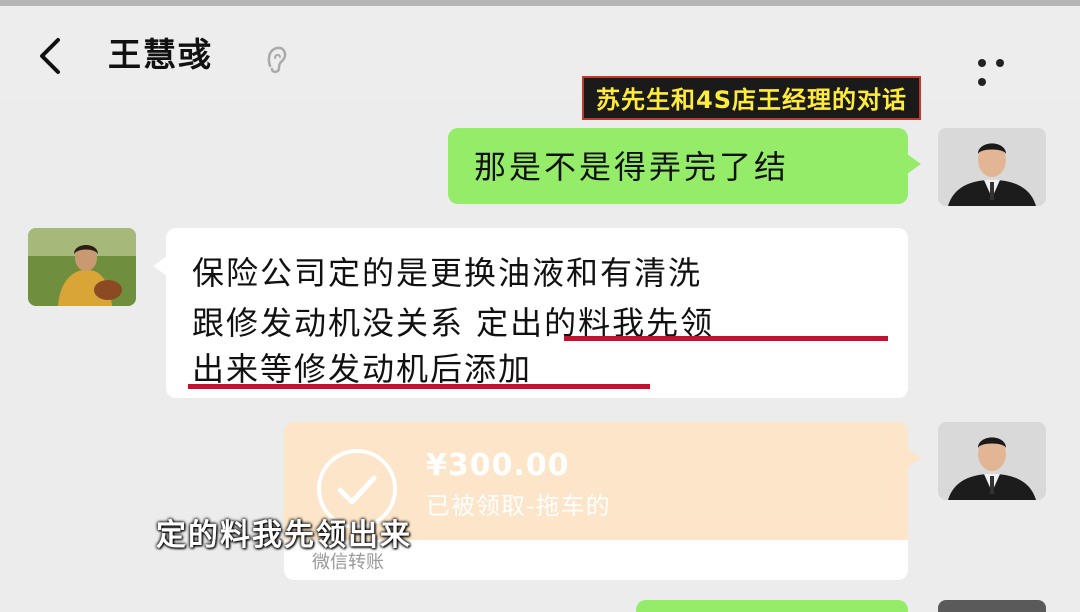  What do you see at coordinates (772, 606) in the screenshot?
I see `sent-message-bubble-partial` at bounding box center [772, 606].